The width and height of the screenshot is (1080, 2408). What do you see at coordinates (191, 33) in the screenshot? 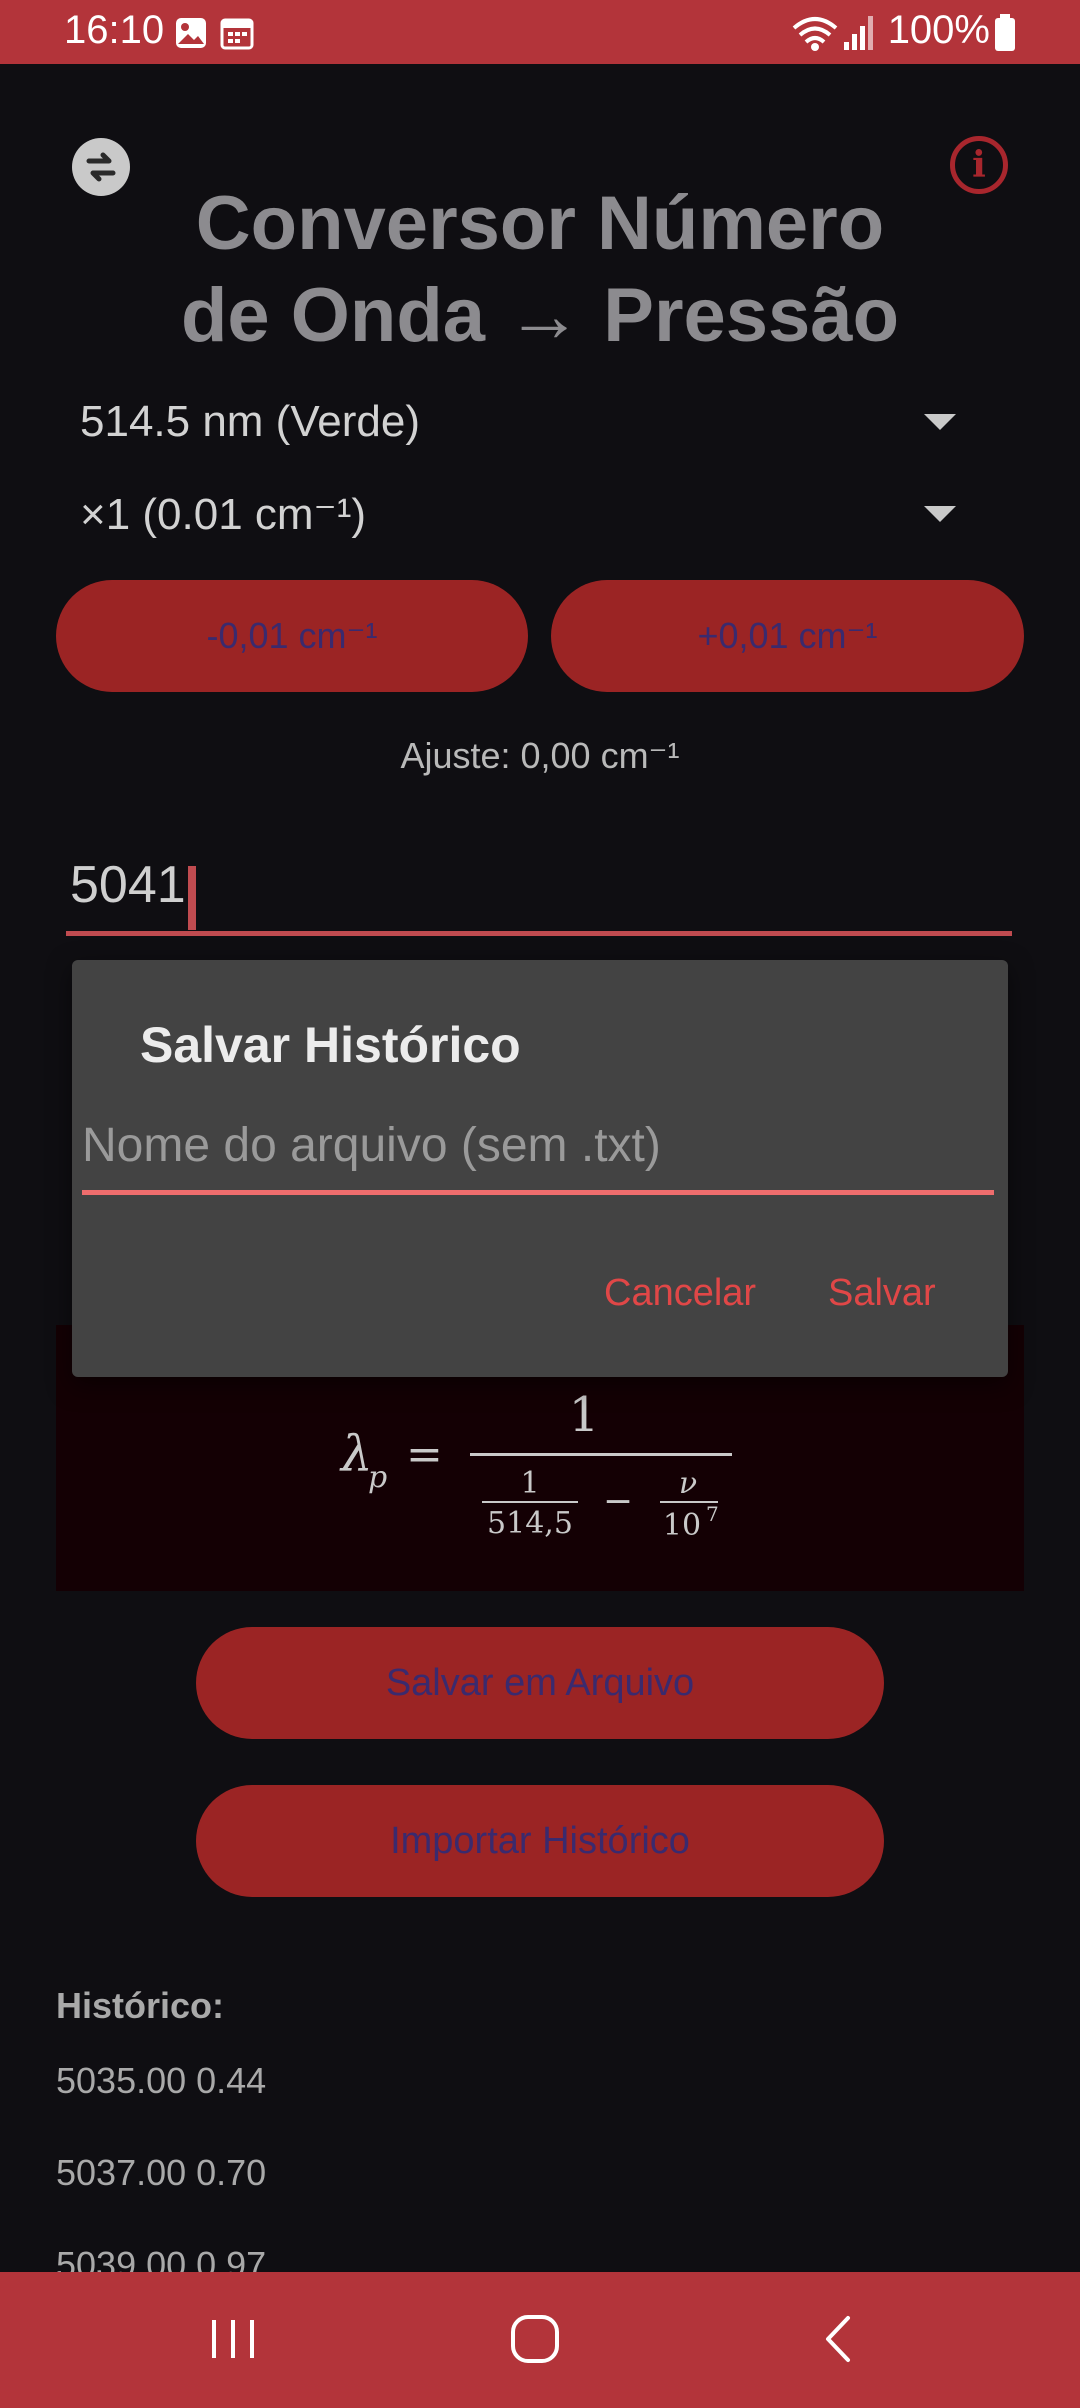
I see `gallery-icon` at bounding box center [191, 33].